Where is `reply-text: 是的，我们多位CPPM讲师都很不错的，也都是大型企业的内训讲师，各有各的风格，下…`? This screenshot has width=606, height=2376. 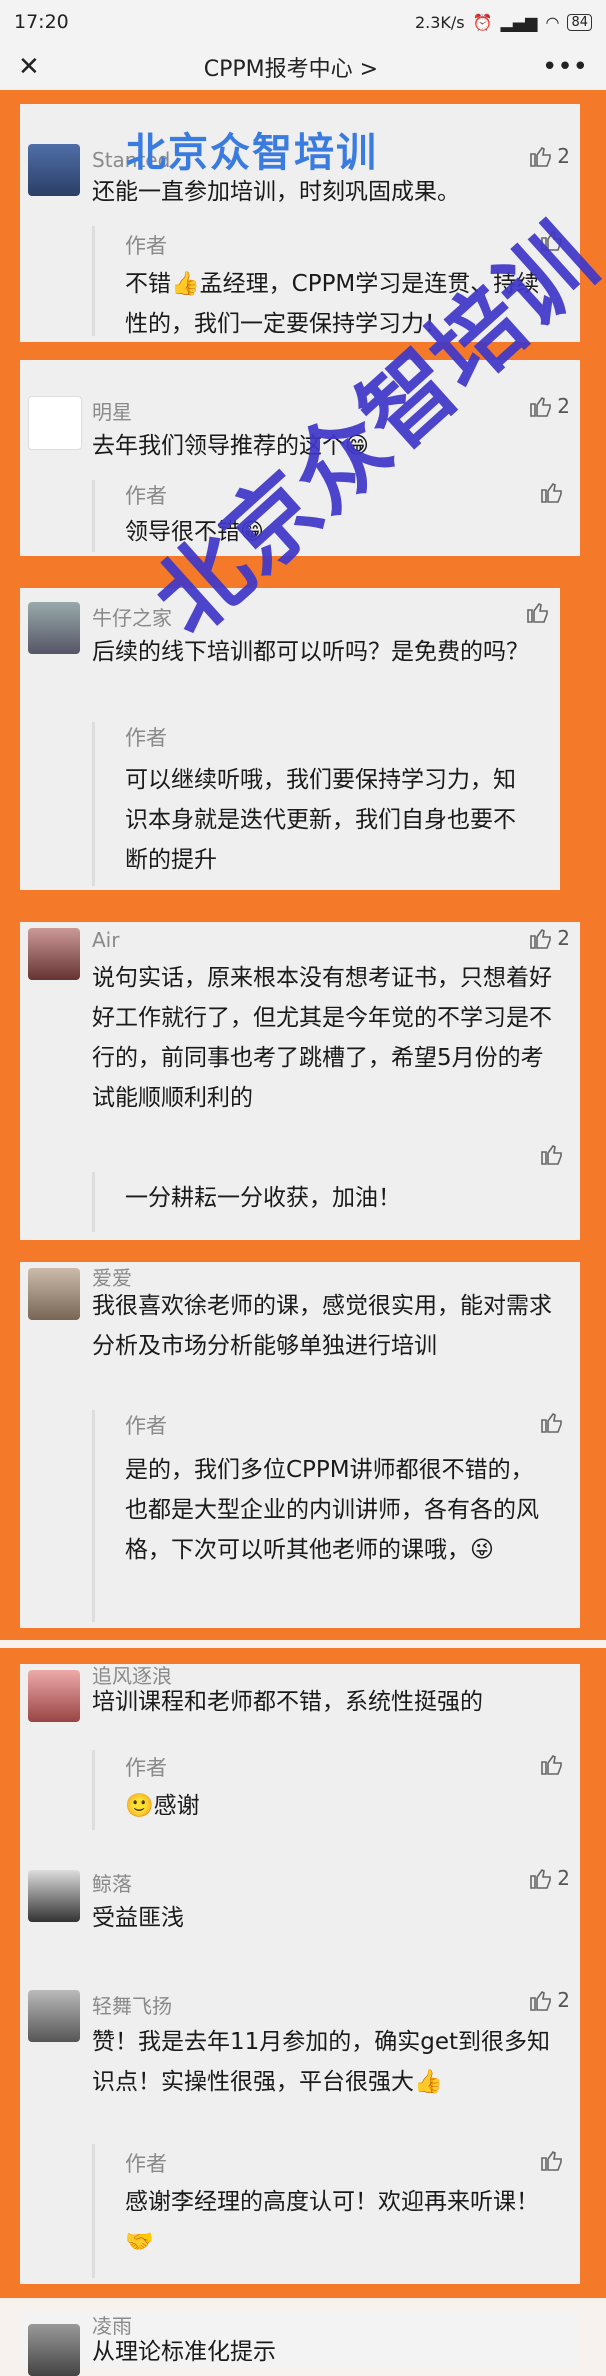 reply-text: 是的，我们多位CPPM讲师都很不错的，也都是大型企业的内训讲师，各有各的风格，下… is located at coordinates (332, 1510).